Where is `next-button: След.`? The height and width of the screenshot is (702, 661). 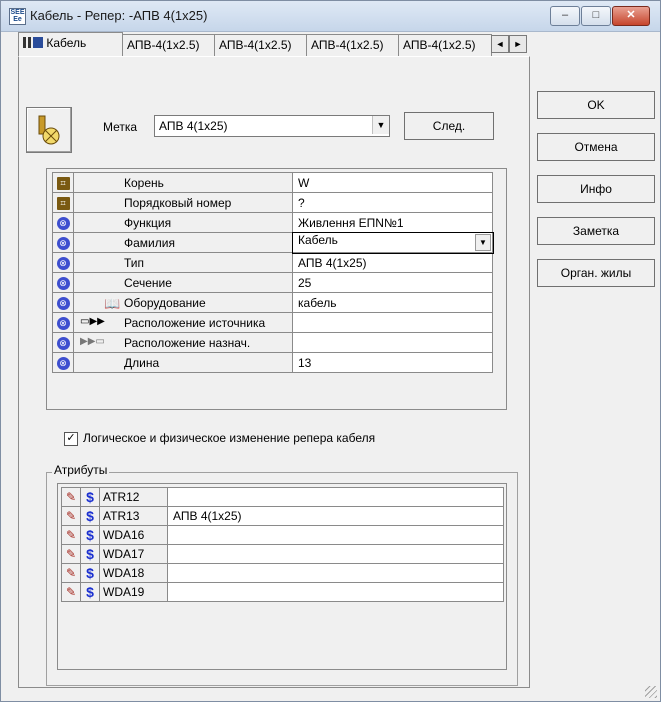 next-button: След. is located at coordinates (449, 126).